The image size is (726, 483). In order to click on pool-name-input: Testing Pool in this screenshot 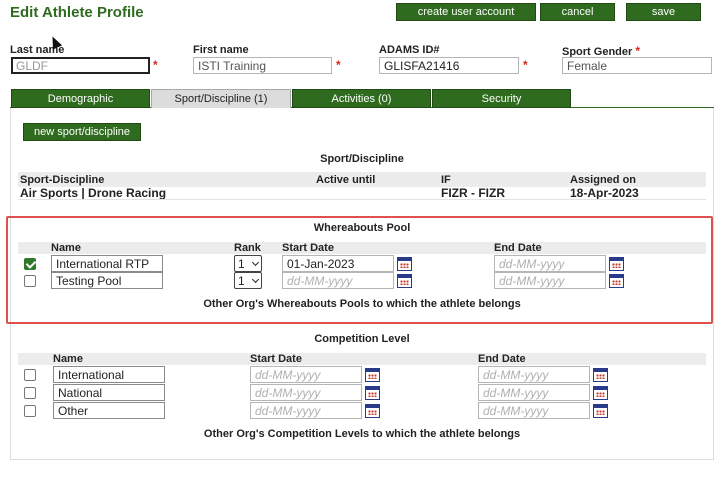, I will do `click(107, 280)`.